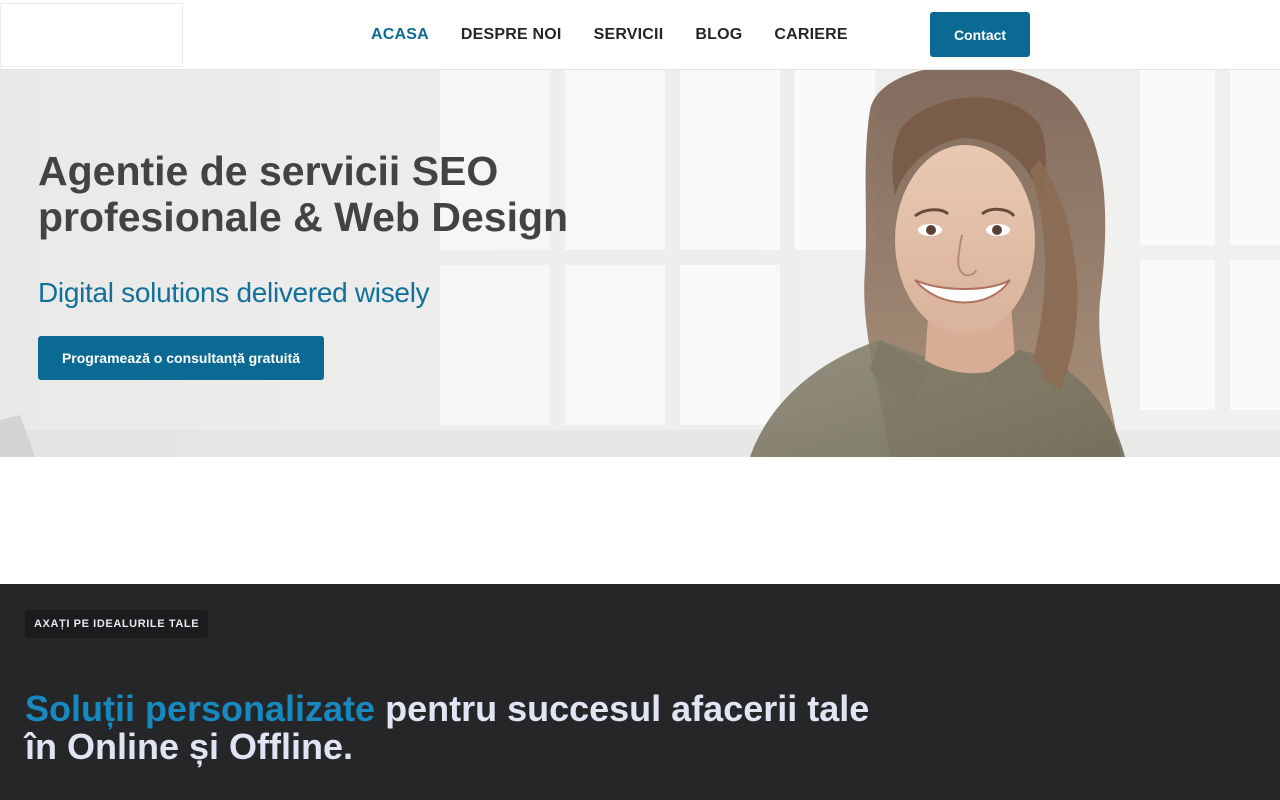 This screenshot has height=800, width=1280. I want to click on nav-item-blog: BLOG, so click(718, 35).